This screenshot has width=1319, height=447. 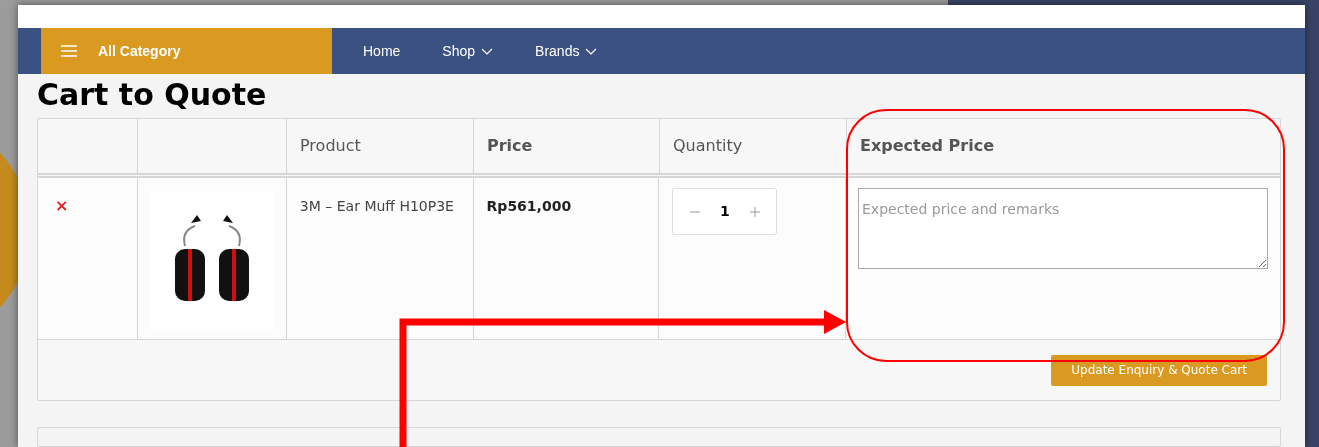 I want to click on product-name: 3M – Ear Muff H10P3E, so click(x=376, y=206).